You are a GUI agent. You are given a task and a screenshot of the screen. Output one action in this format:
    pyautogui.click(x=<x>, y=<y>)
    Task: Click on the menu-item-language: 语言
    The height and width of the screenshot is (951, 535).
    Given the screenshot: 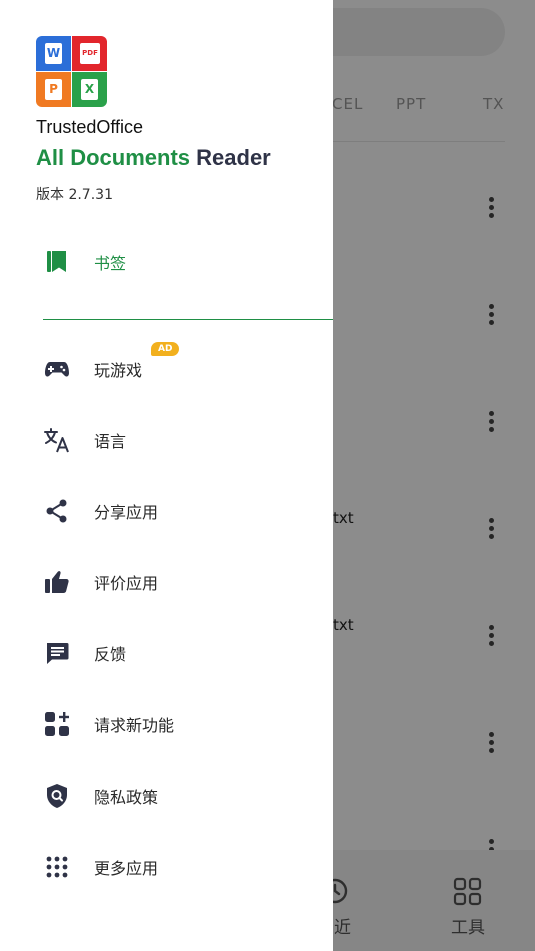 What is the action you would take?
    pyautogui.click(x=166, y=439)
    